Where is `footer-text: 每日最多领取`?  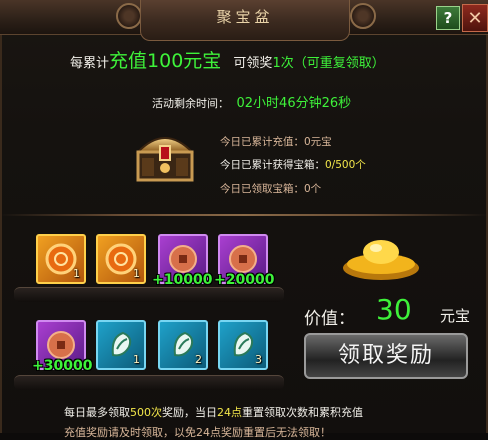
footer-text: 每日最多领取 is located at coordinates (97, 412).